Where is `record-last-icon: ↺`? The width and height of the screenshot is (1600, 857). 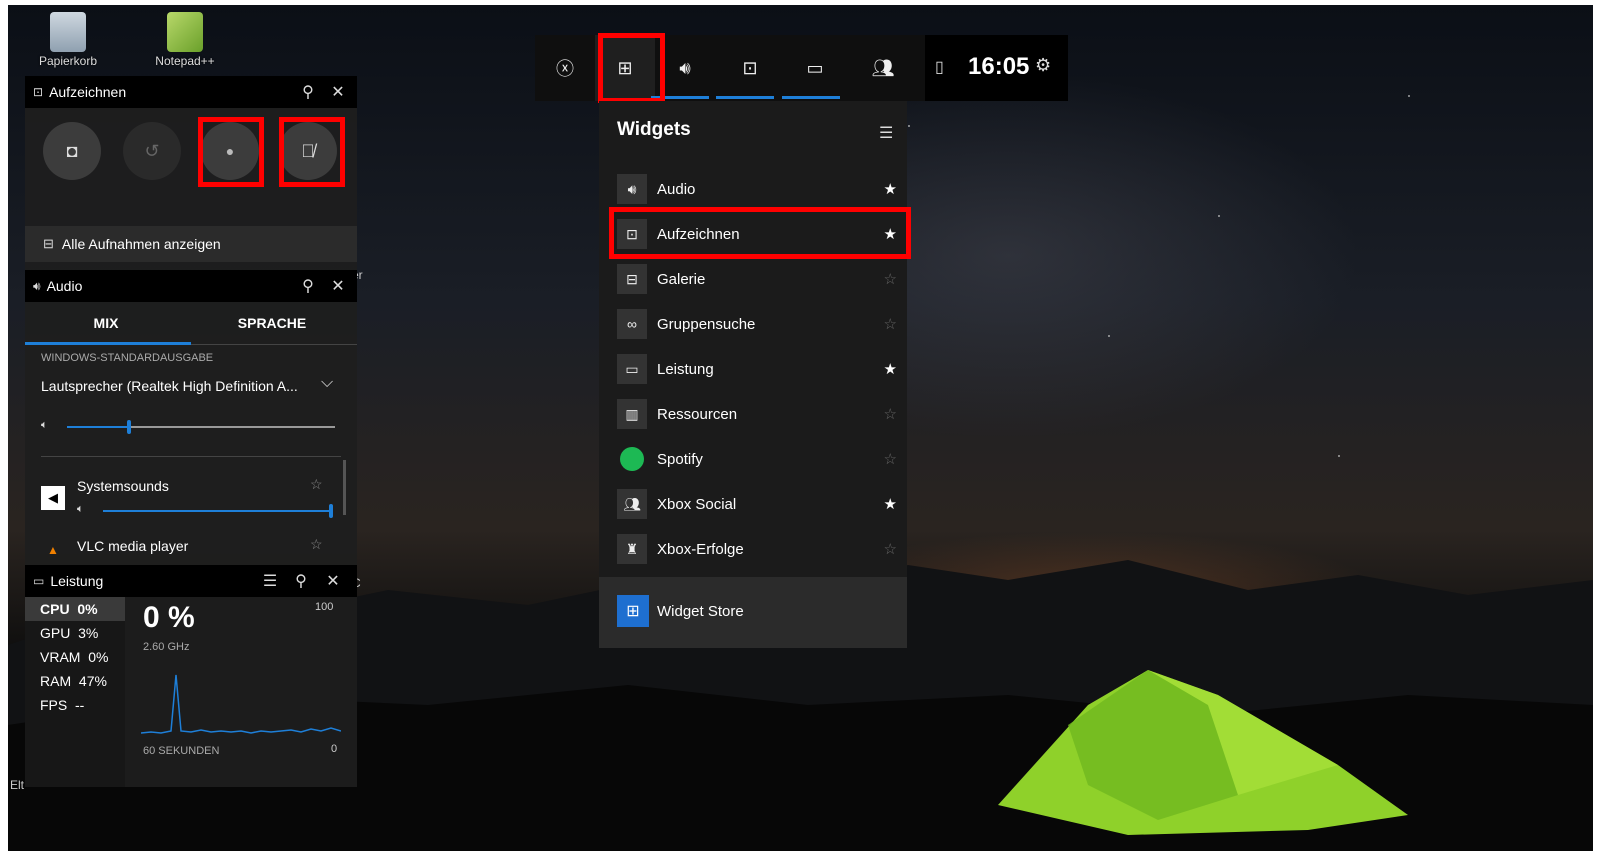 record-last-icon: ↺ is located at coordinates (152, 150).